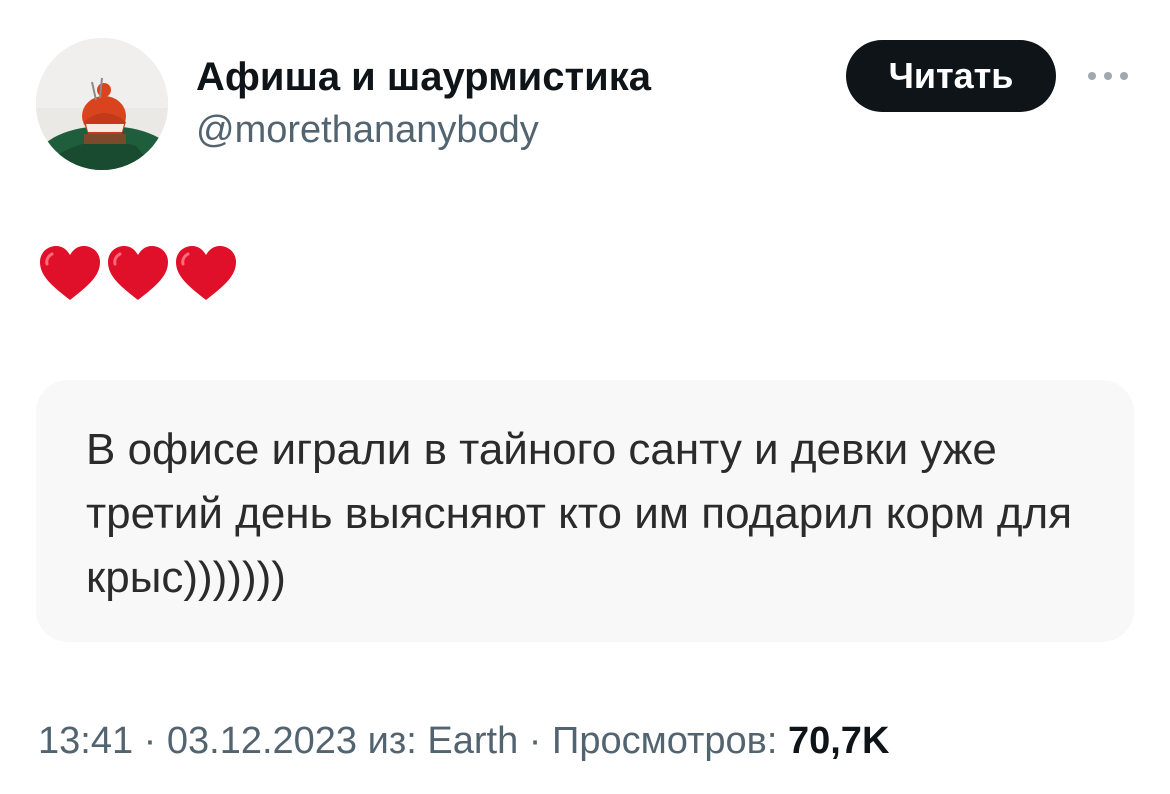 The height and width of the screenshot is (794, 1170). I want to click on more-options-button, so click(1108, 76).